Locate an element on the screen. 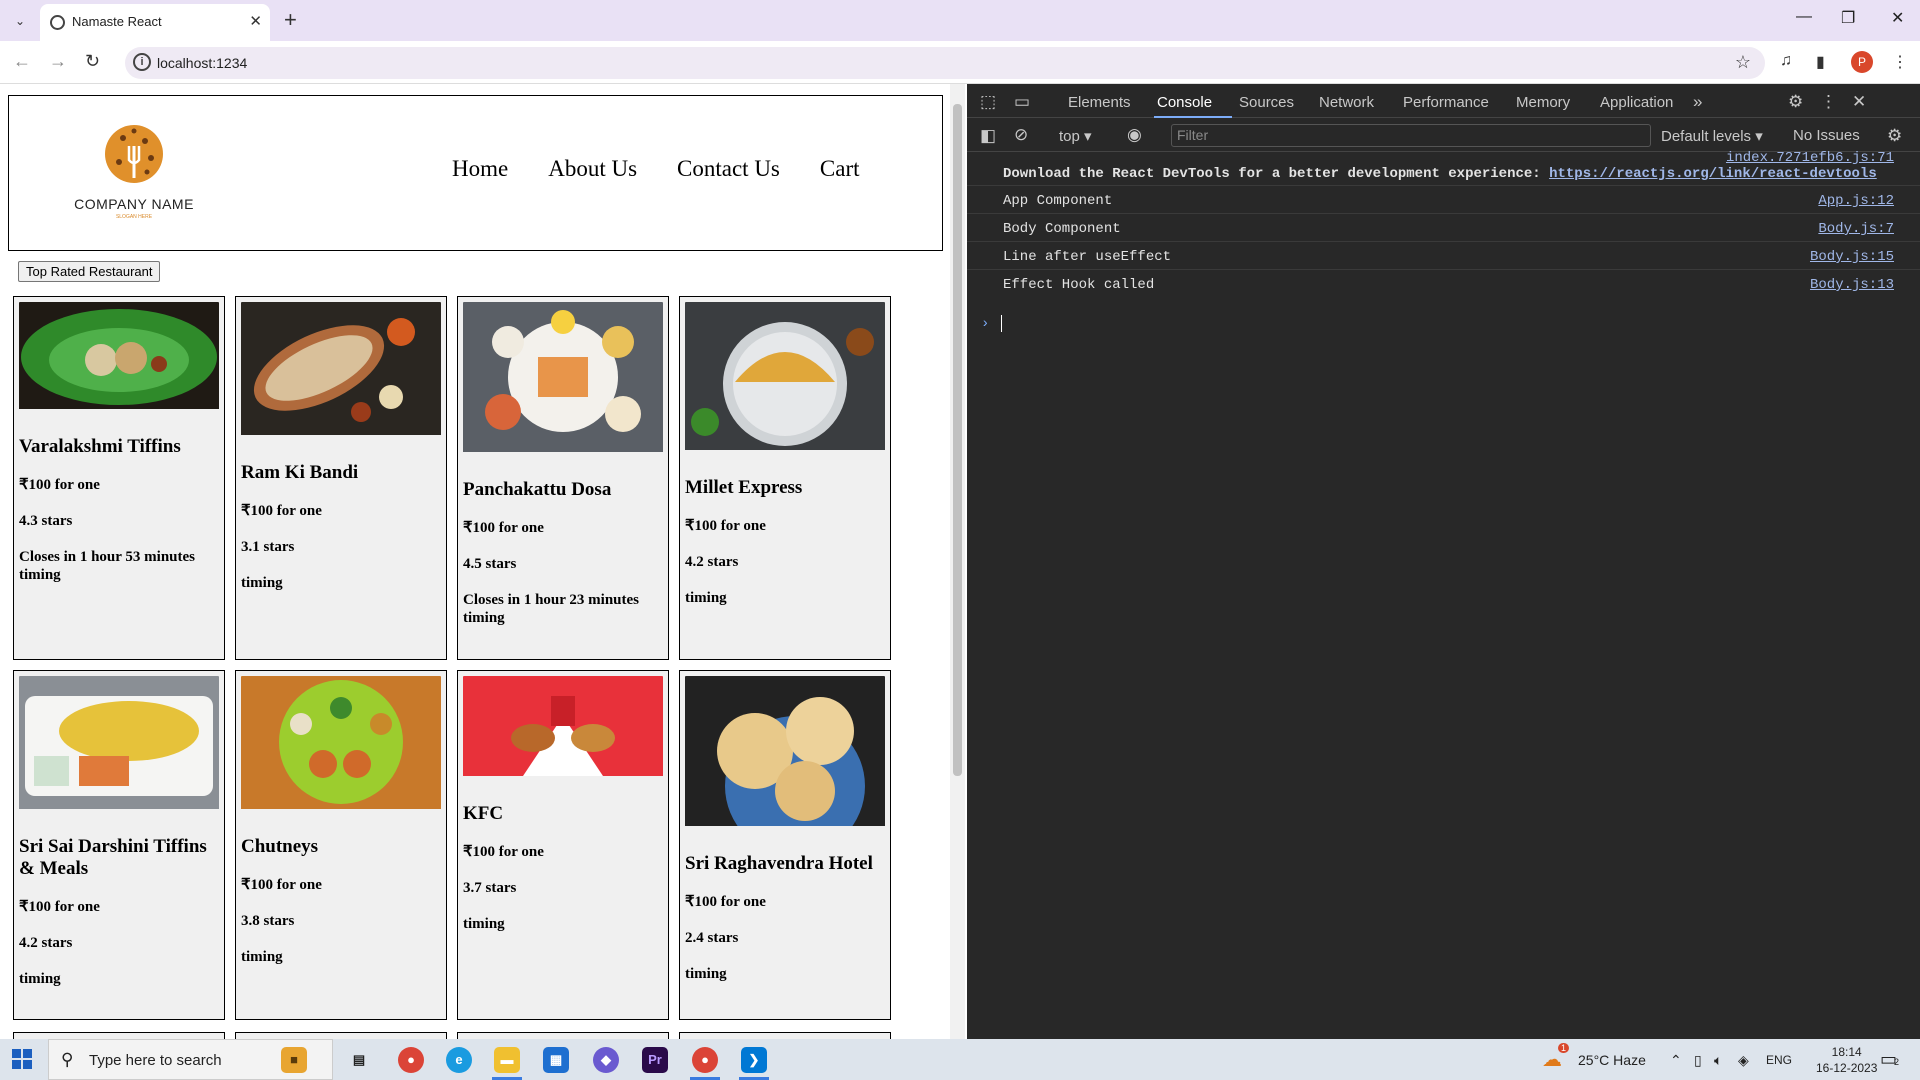  console-settings-gear-icon: ⚙ is located at coordinates (1894, 136).